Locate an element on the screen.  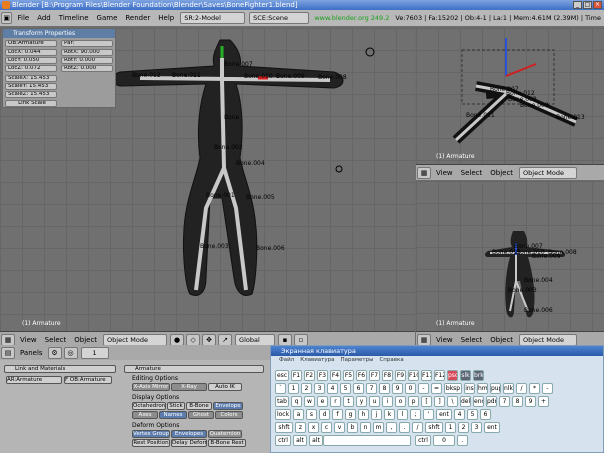
key-1-20: - is located at coordinates (547, 388).